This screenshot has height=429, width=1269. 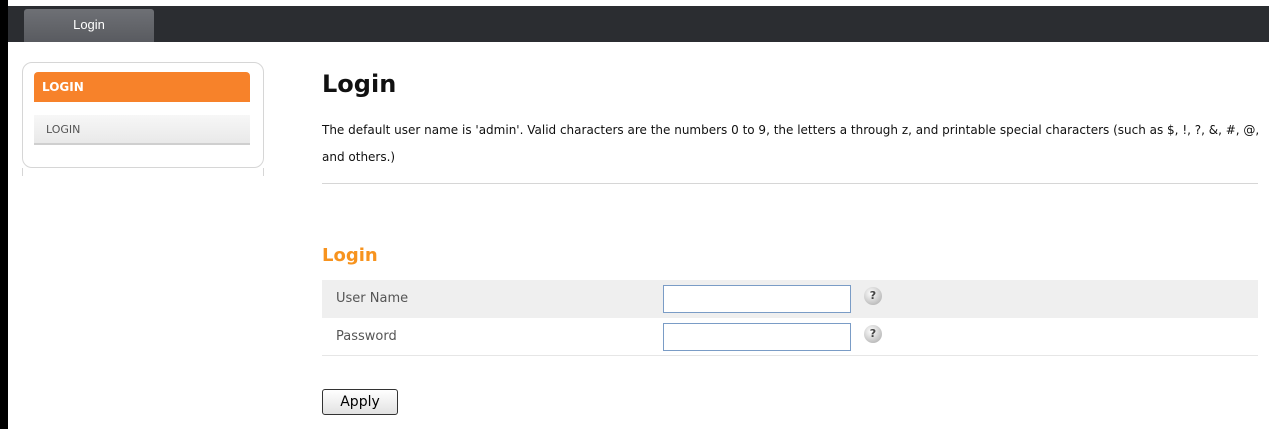 I want to click on username-help-icon: ?, so click(x=873, y=296).